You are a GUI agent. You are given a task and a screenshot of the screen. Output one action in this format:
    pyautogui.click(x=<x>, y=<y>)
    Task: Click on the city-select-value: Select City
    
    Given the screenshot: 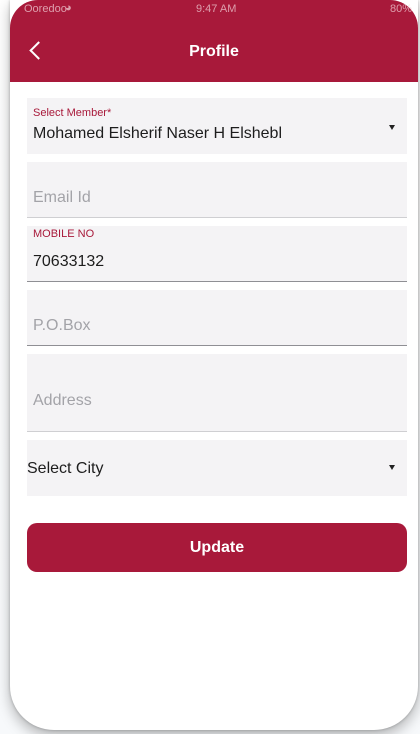 What is the action you would take?
    pyautogui.click(x=65, y=468)
    